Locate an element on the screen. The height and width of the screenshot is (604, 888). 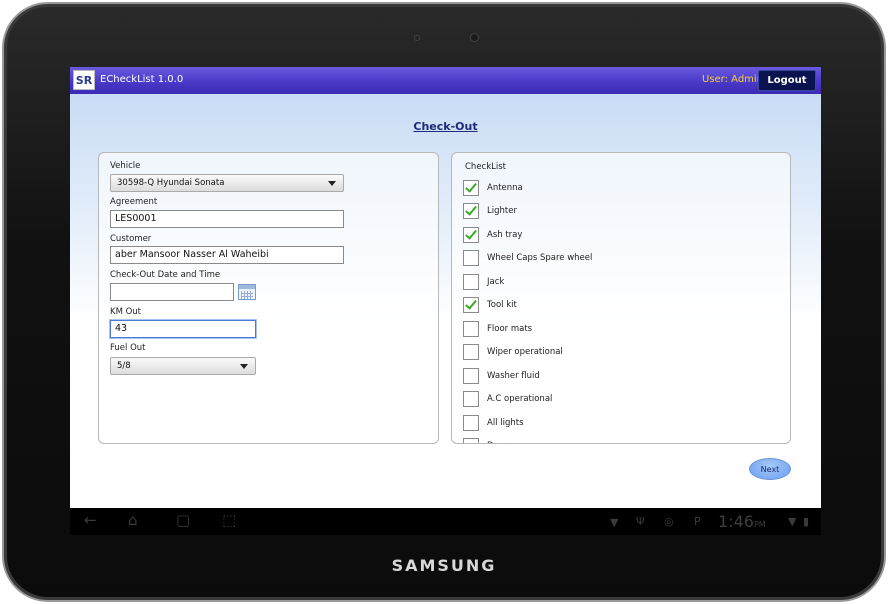
checklist-item-label: Doors is located at coordinates (499, 442).